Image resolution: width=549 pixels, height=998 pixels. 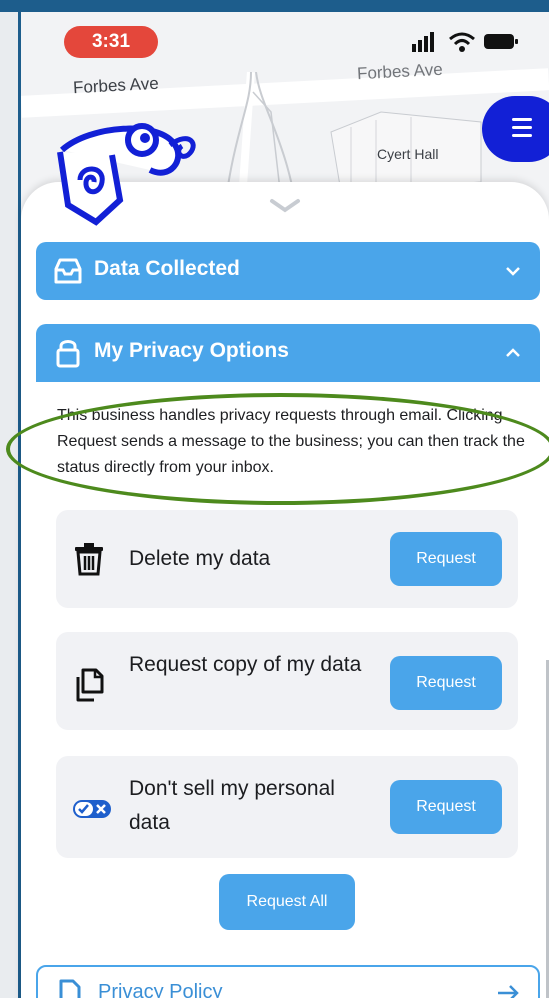 What do you see at coordinates (111, 42) in the screenshot?
I see `status-time: 3:31` at bounding box center [111, 42].